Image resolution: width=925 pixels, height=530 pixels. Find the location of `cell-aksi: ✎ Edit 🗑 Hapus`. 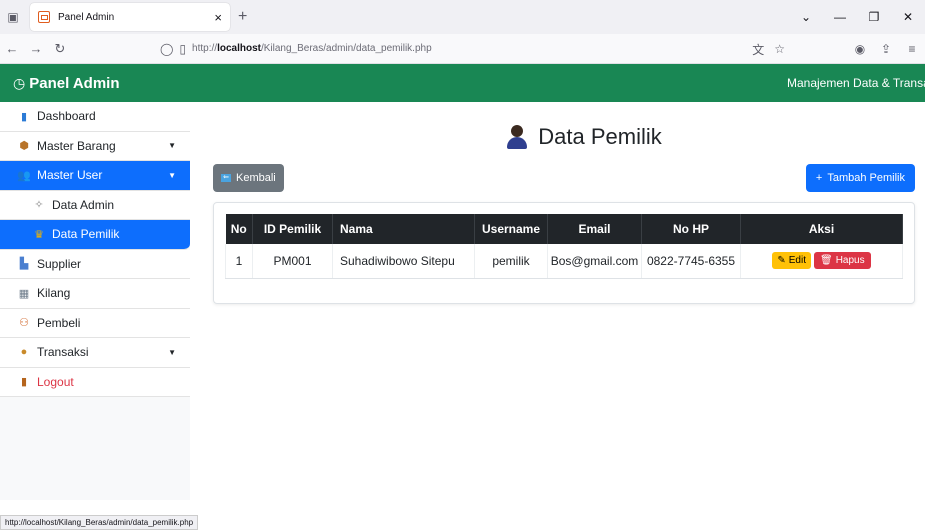

cell-aksi: ✎ Edit 🗑 Hapus is located at coordinates (821, 261).